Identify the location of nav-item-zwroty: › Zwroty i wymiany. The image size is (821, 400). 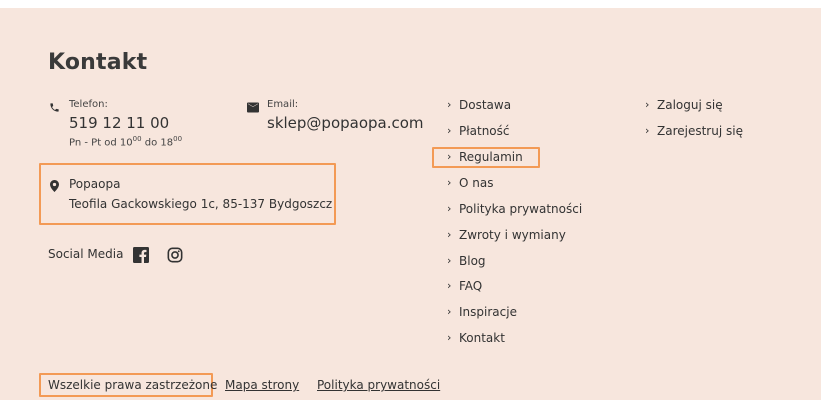
(506, 235).